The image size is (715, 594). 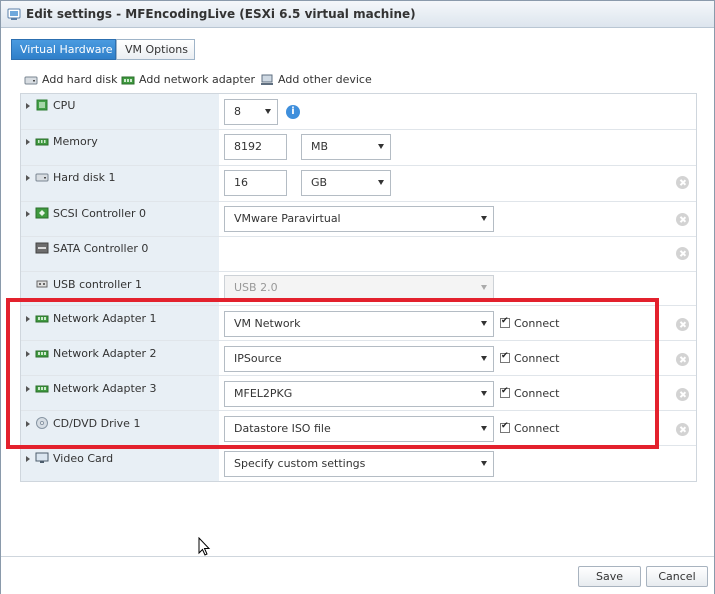 I want to click on device-row-hard-disk-1: Hard disk 1 16 GB, so click(x=358, y=184).